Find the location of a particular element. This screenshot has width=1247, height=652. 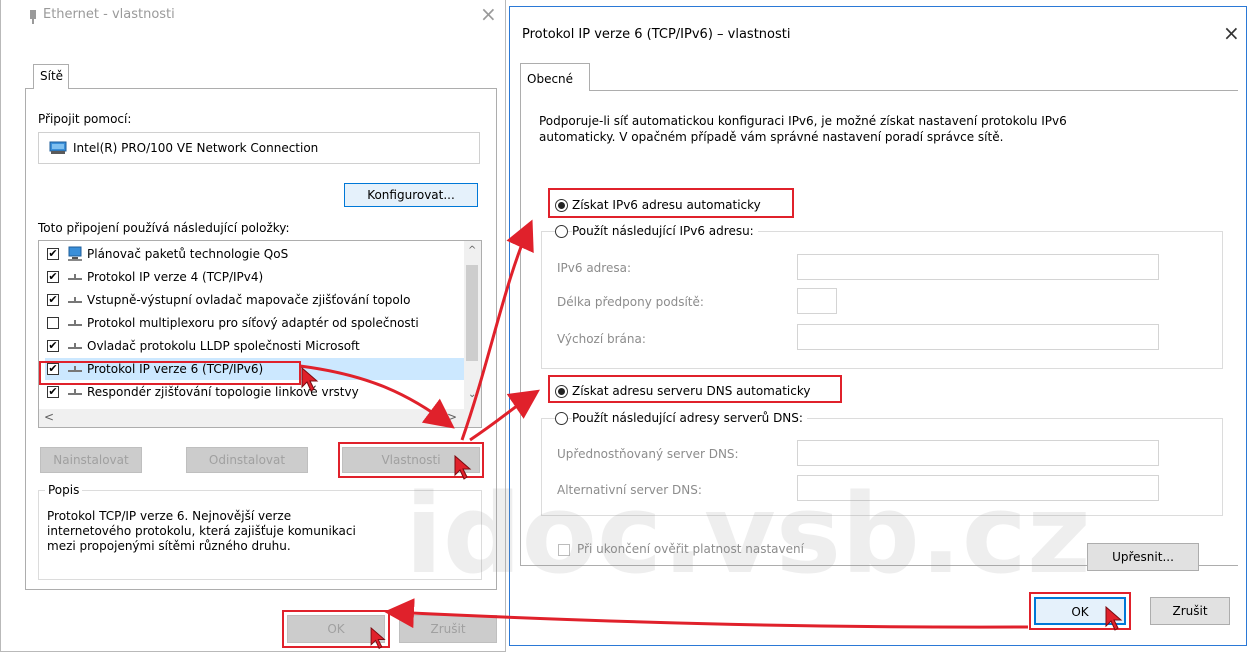

tab-networking: Sítě is located at coordinates (51, 76).